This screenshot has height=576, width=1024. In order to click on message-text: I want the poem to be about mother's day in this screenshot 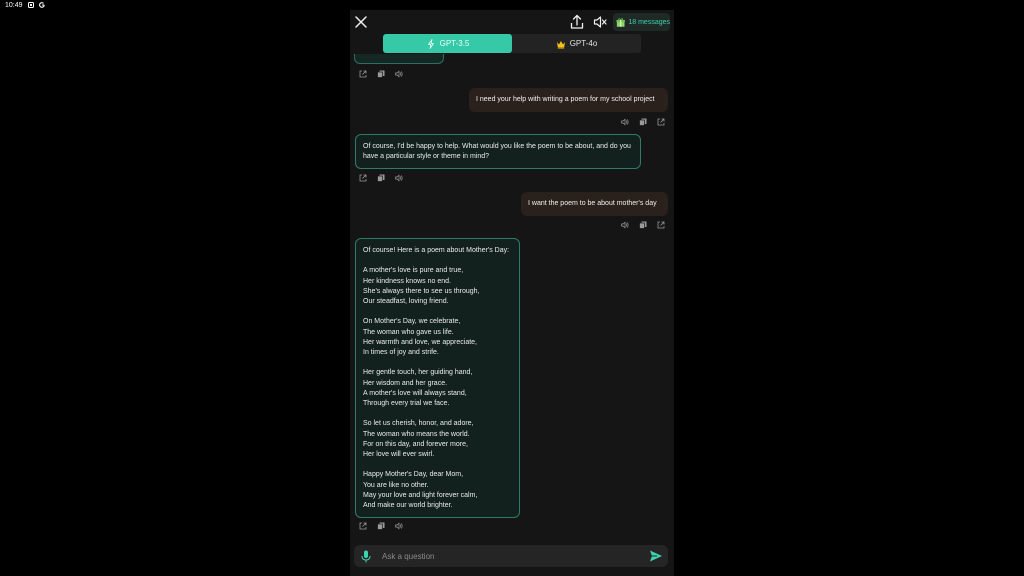, I will do `click(592, 203)`.